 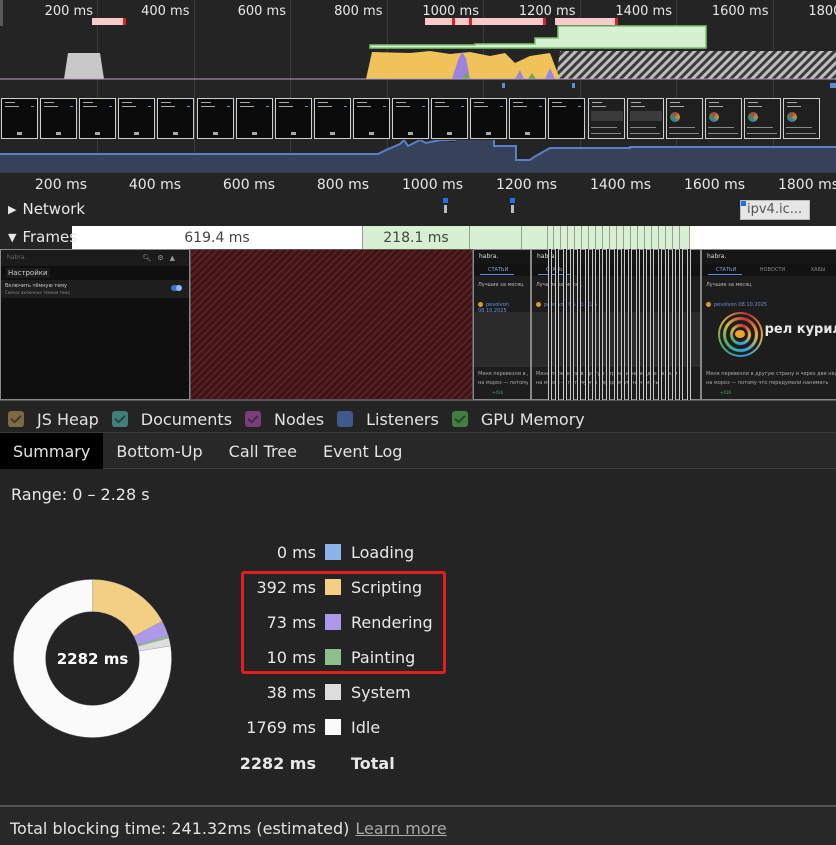 What do you see at coordinates (333, 727) in the screenshot?
I see `legend-swatch` at bounding box center [333, 727].